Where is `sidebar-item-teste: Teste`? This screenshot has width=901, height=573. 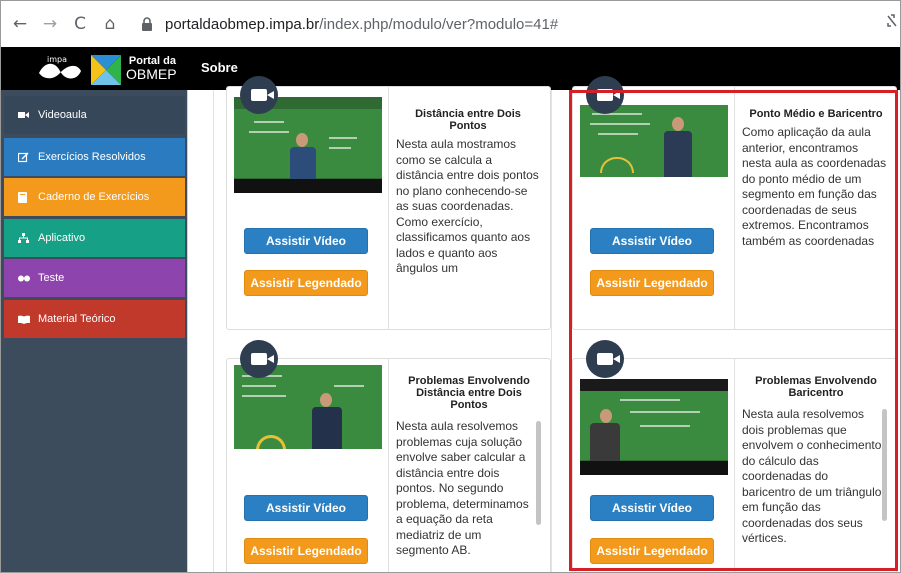
sidebar-item-teste: Teste is located at coordinates (94, 278).